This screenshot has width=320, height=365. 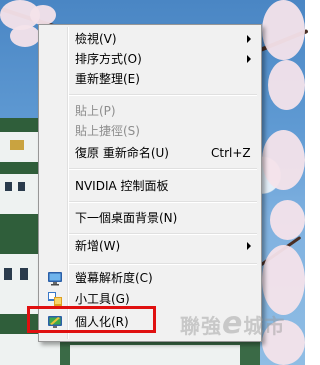 I want to click on menu-item-view: 檢視(V), so click(x=150, y=39).